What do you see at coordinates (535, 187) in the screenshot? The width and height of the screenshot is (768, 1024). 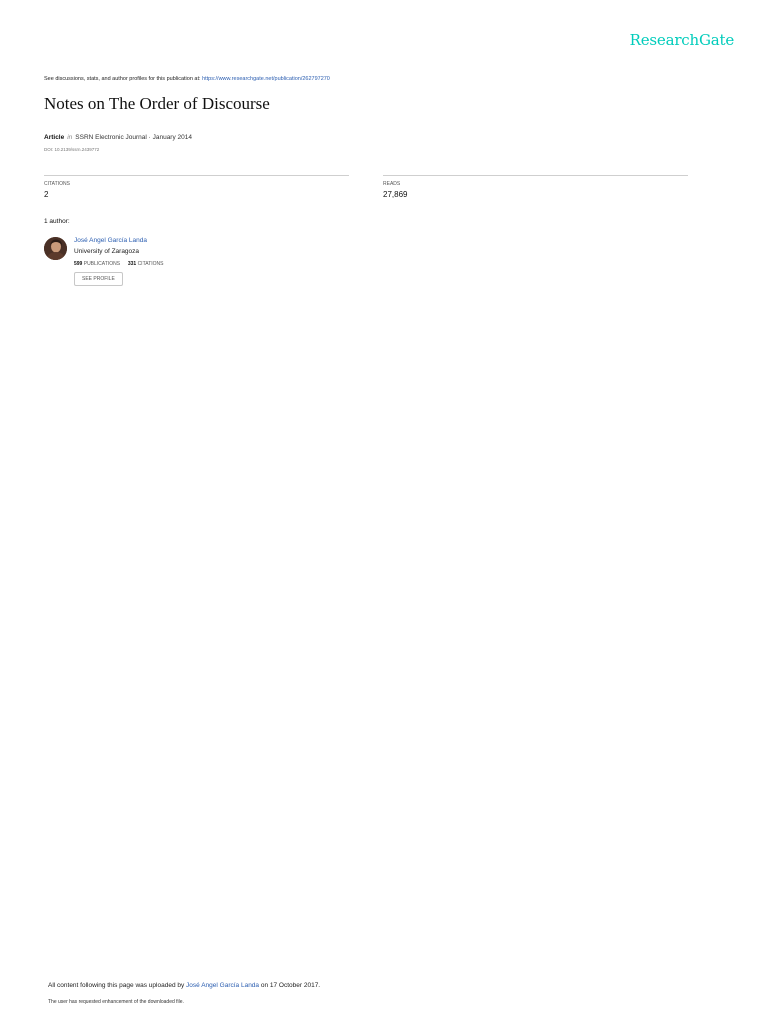 I see `reads-stat: READS 27,869` at bounding box center [535, 187].